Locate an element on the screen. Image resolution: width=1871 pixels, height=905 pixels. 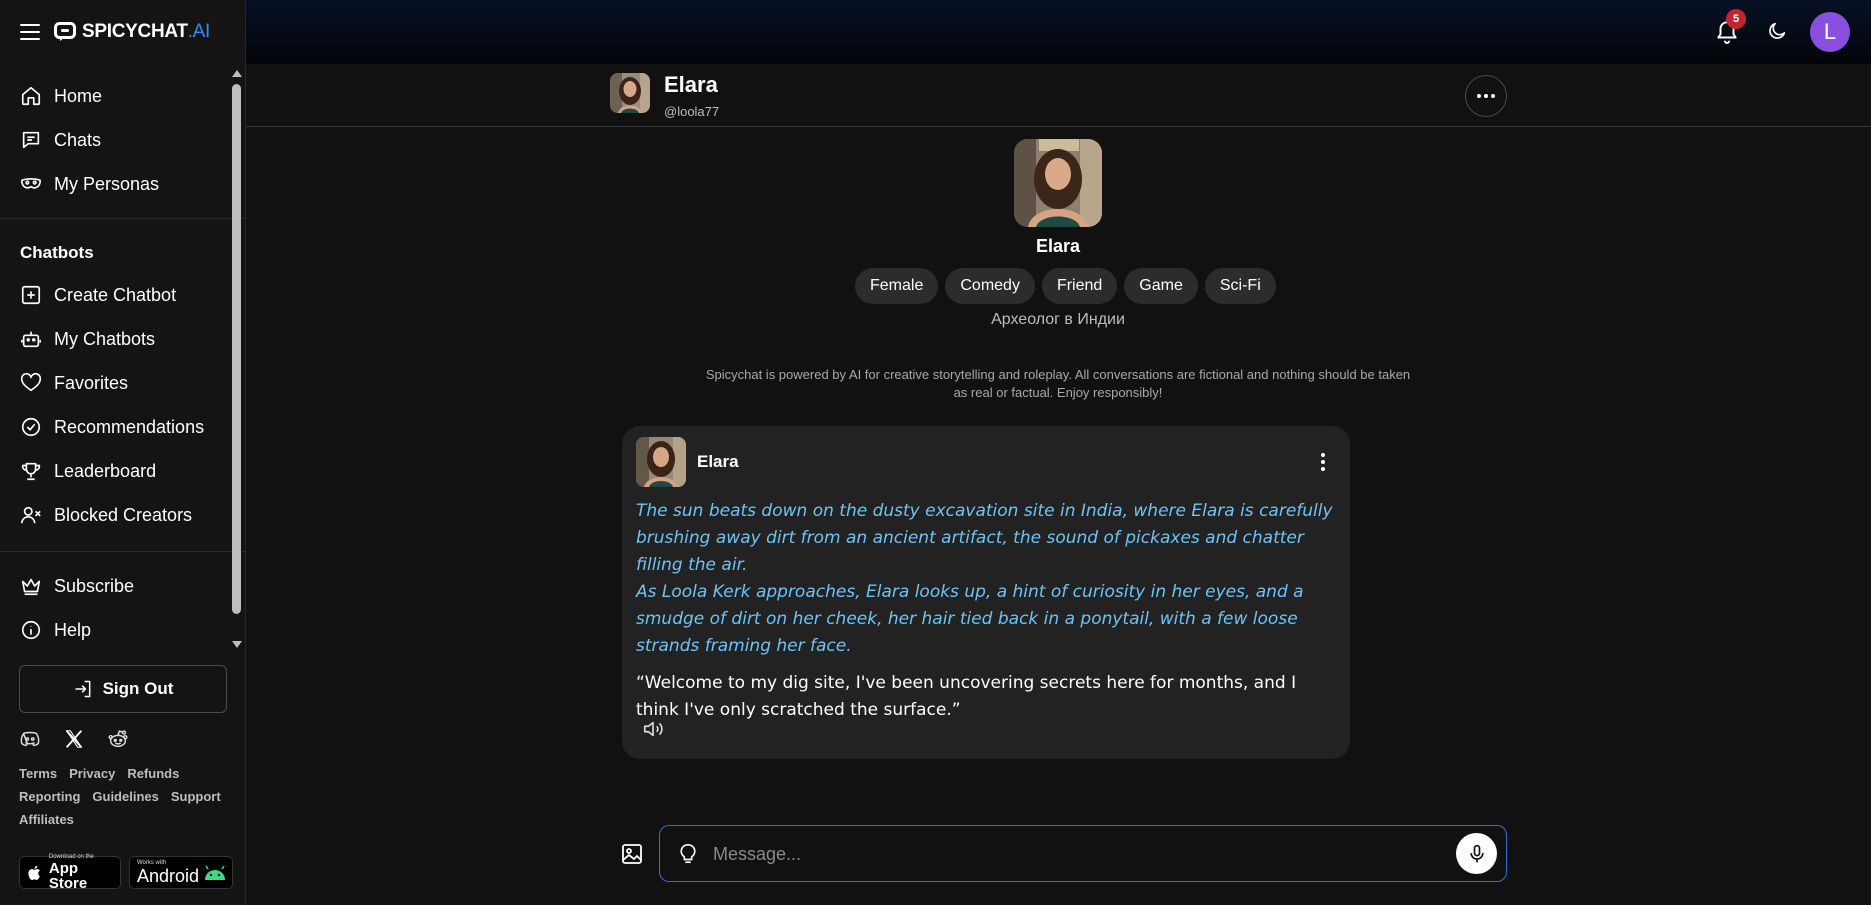
brand-bar: SPICYCHAT .AI is located at coordinates (123, 32).